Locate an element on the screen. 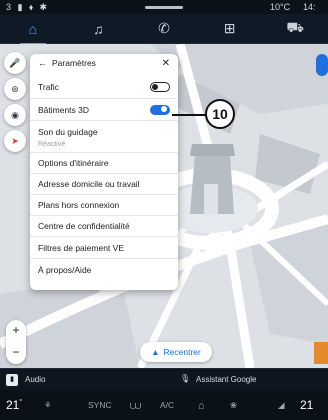 The image size is (328, 420). setting-label: Trafic is located at coordinates (48, 87).